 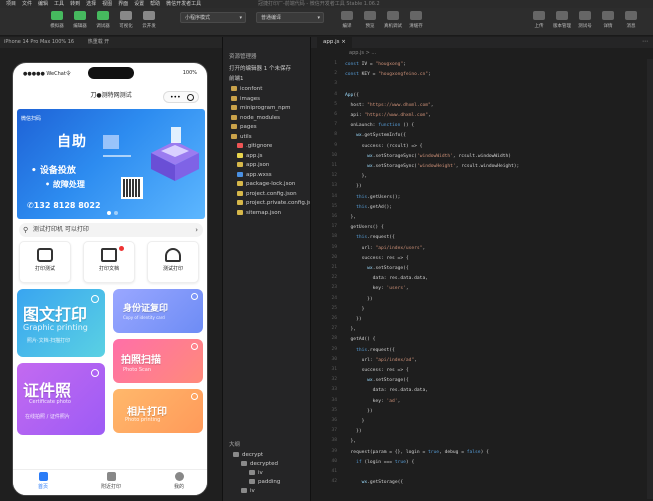 What do you see at coordinates (43, 4) in the screenshot?
I see `menu-item: 编辑` at bounding box center [43, 4].